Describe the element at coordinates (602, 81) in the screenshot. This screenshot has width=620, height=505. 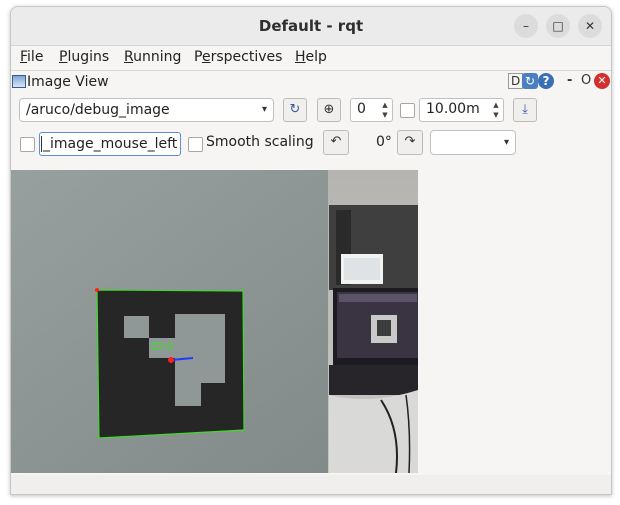
I see `dock-close-icon: ✕` at that location.